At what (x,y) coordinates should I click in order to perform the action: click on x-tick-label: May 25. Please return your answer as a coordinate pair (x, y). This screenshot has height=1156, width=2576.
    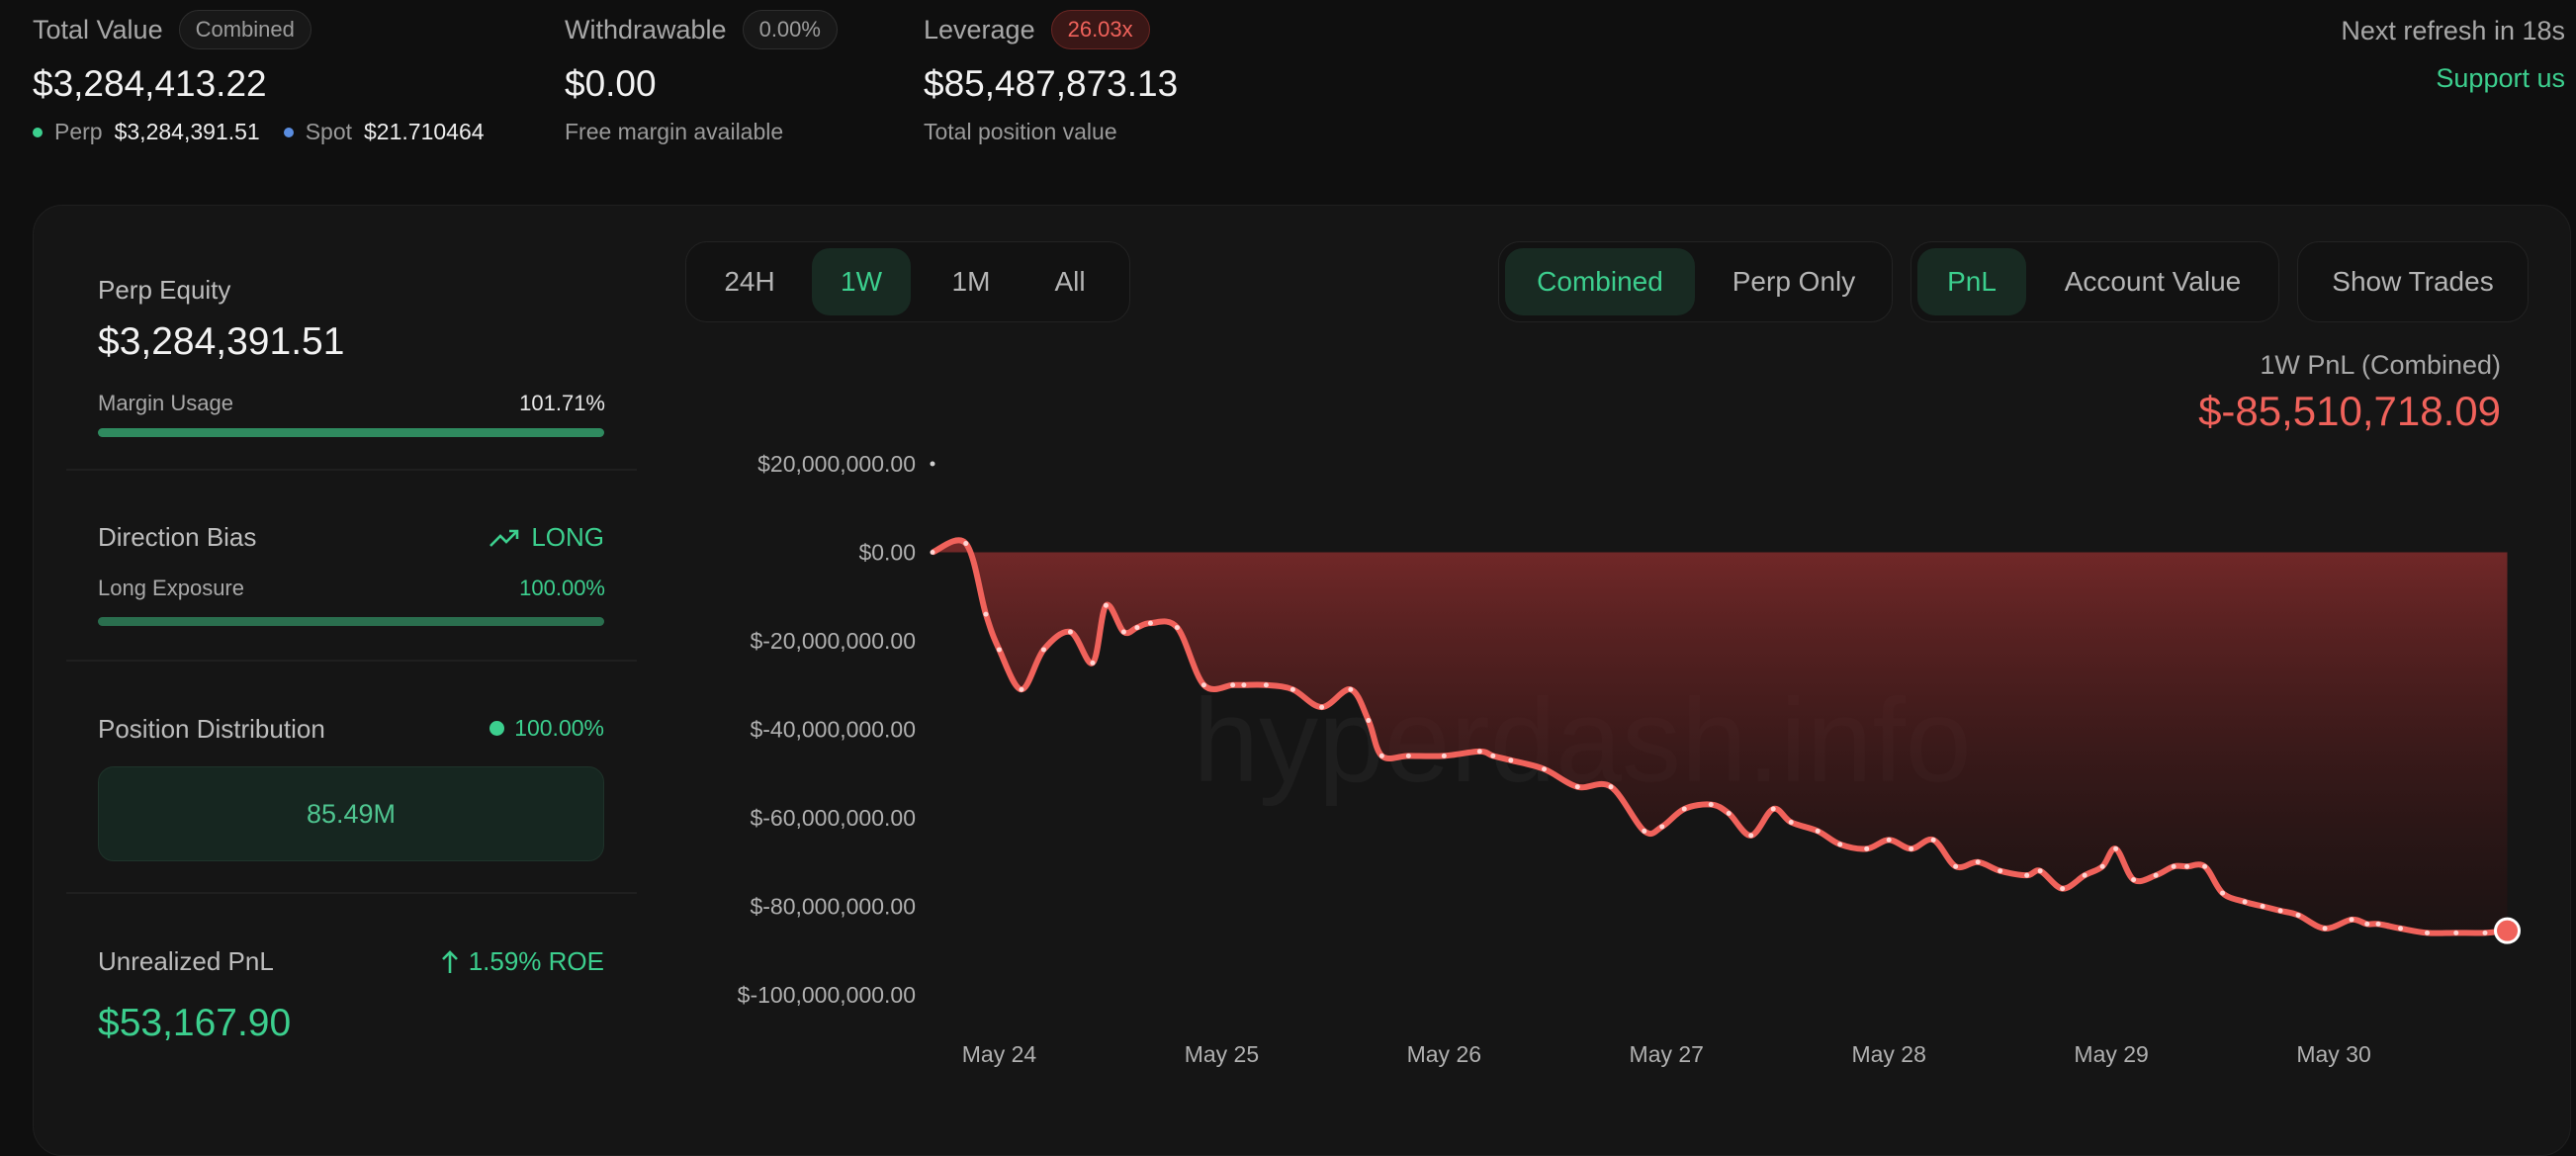
    Looking at the image, I should click on (1222, 1054).